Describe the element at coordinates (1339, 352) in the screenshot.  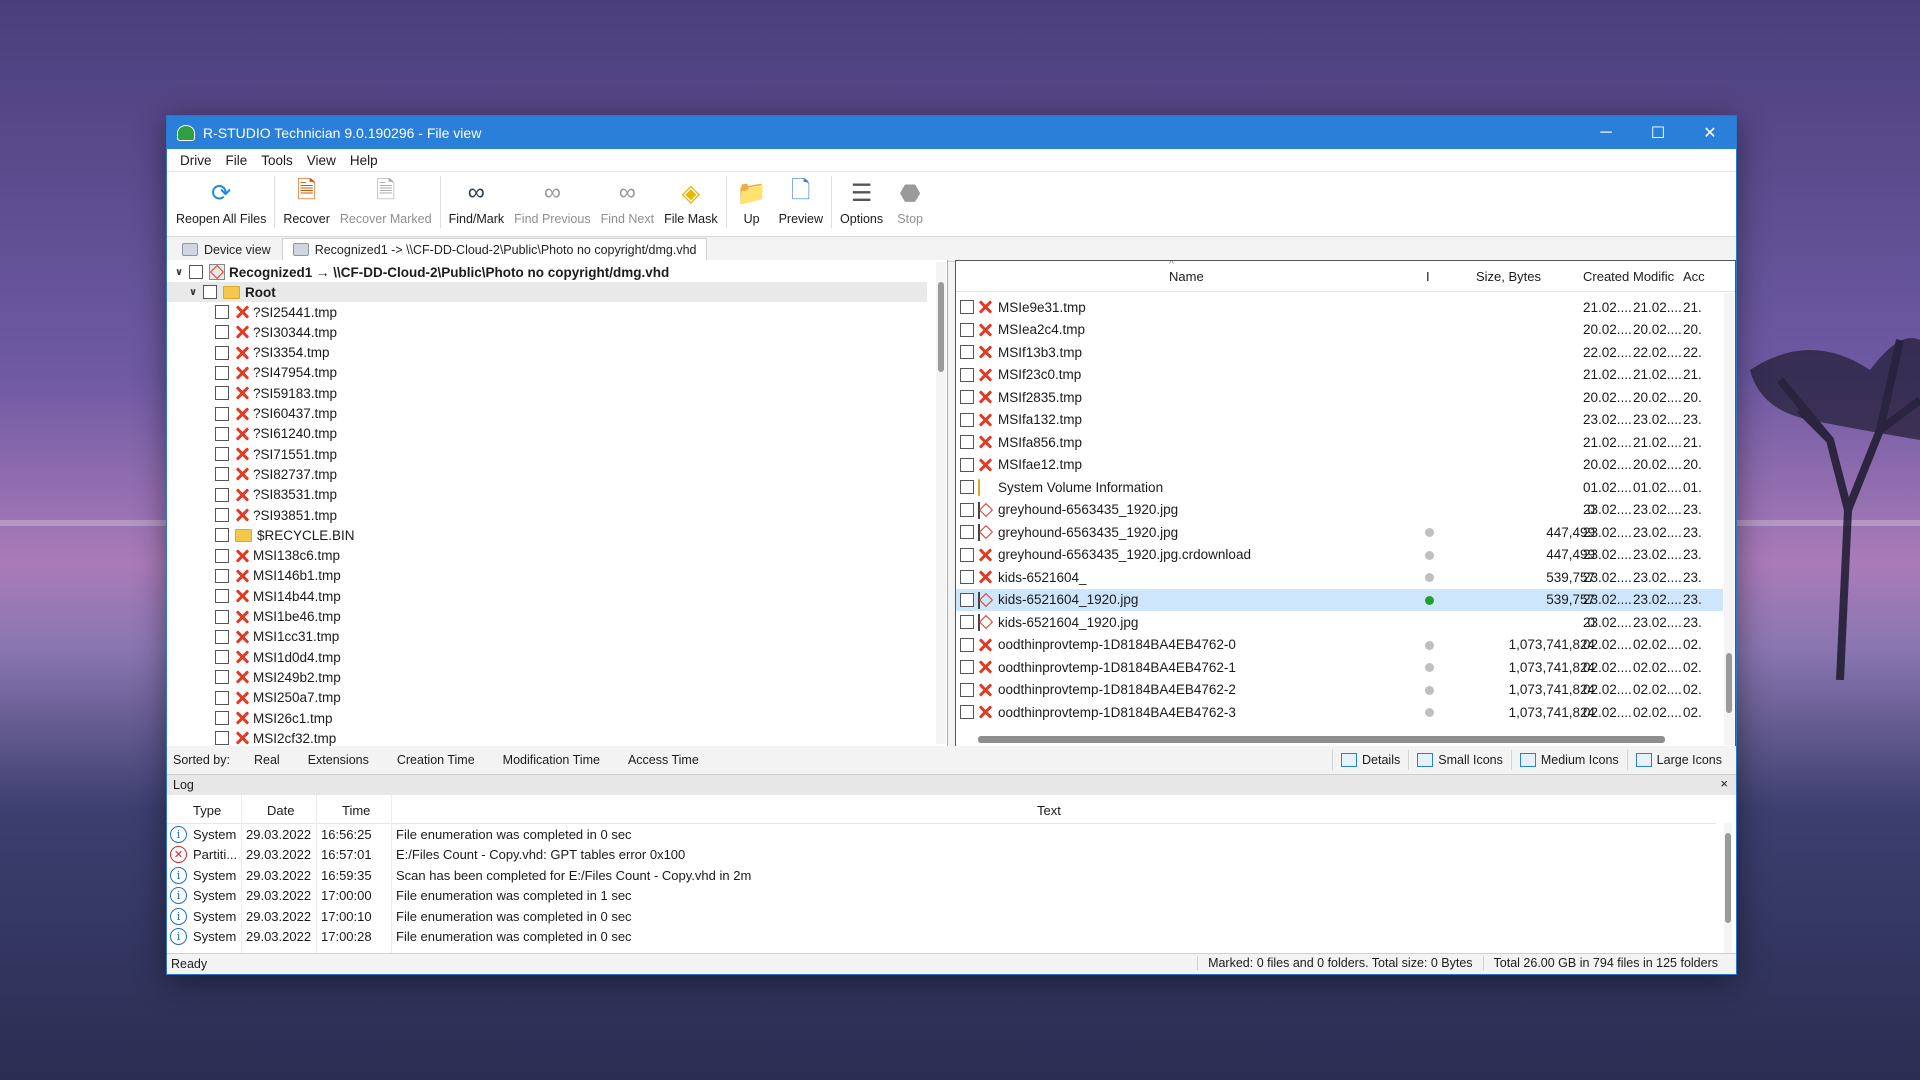
I see `file-row: MSIf13b3.tmp 22.02.... 22.02.... 22.` at that location.